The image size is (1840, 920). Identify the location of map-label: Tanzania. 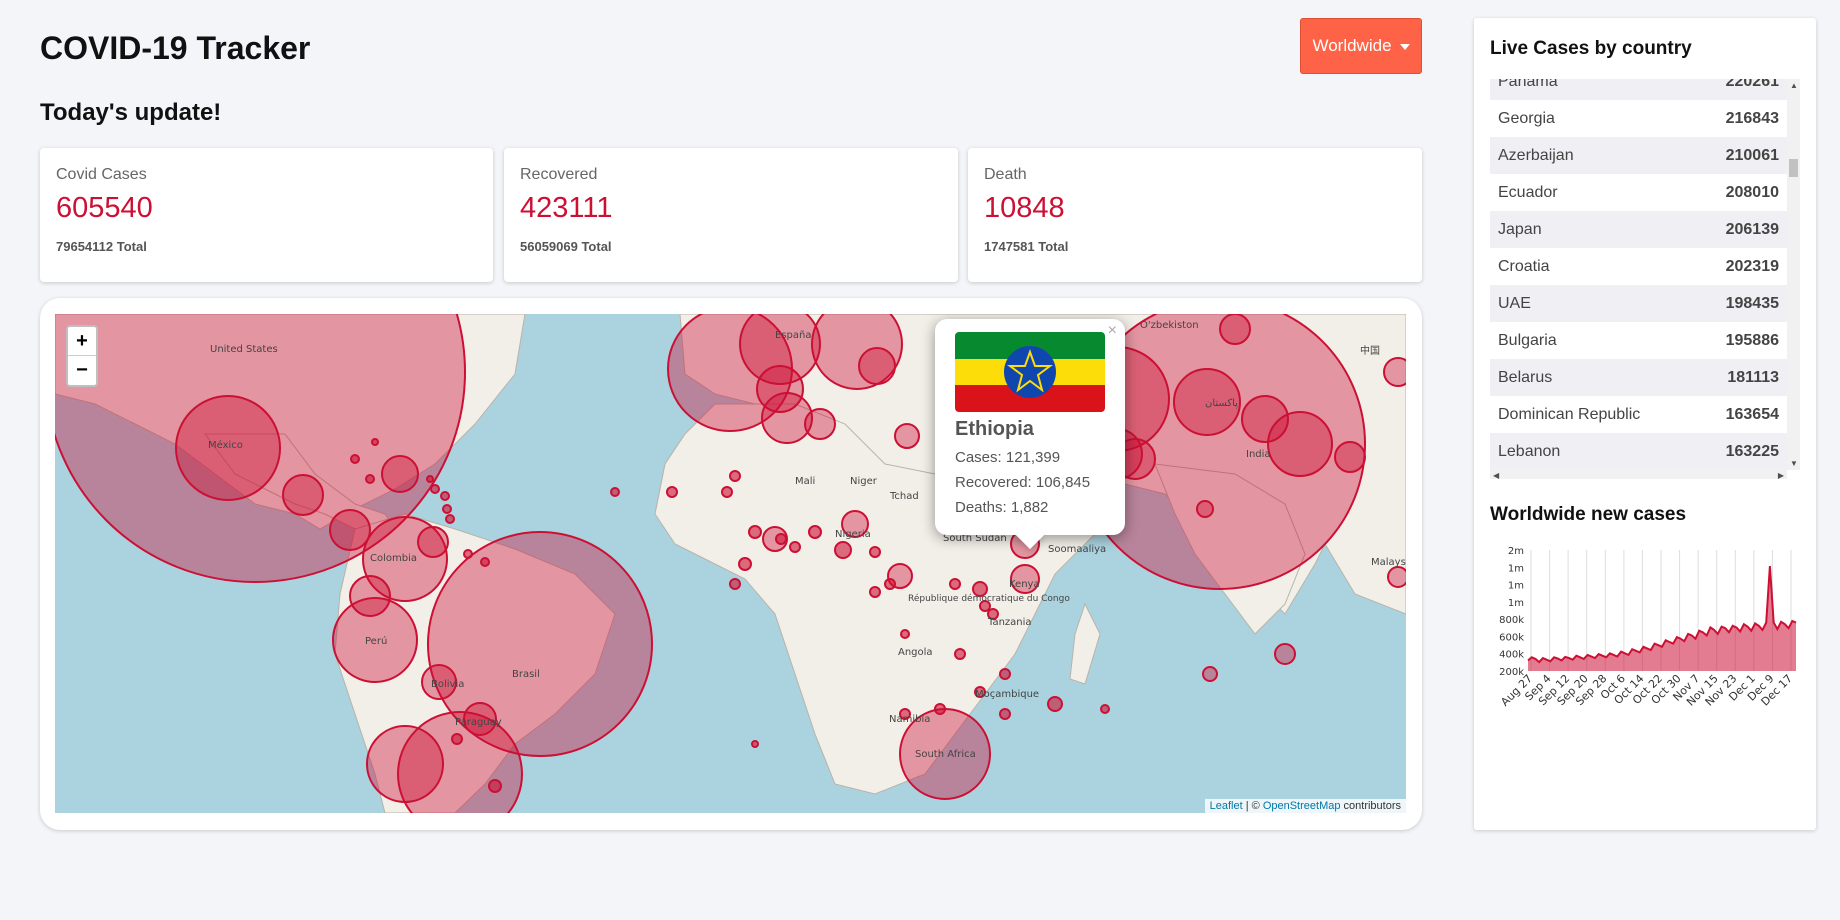
(1009, 622).